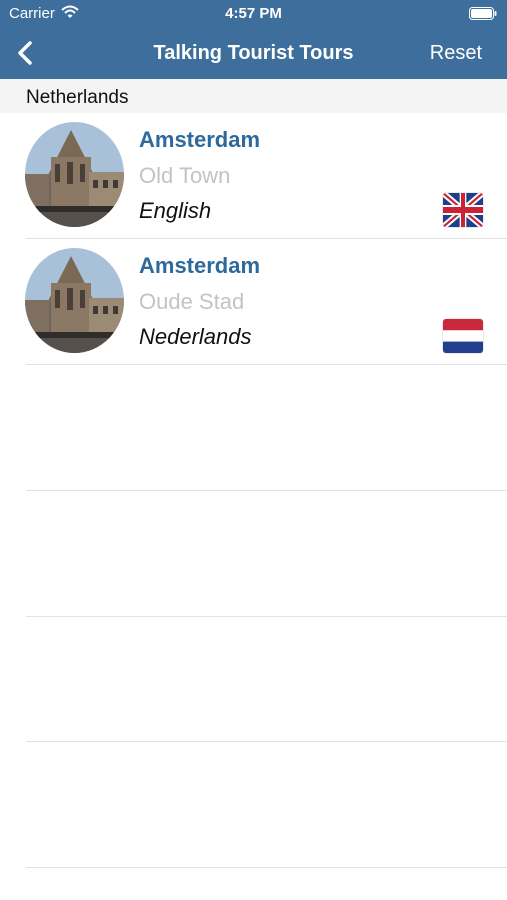 Image resolution: width=507 pixels, height=900 pixels. What do you see at coordinates (483, 13) in the screenshot?
I see `battery-icon` at bounding box center [483, 13].